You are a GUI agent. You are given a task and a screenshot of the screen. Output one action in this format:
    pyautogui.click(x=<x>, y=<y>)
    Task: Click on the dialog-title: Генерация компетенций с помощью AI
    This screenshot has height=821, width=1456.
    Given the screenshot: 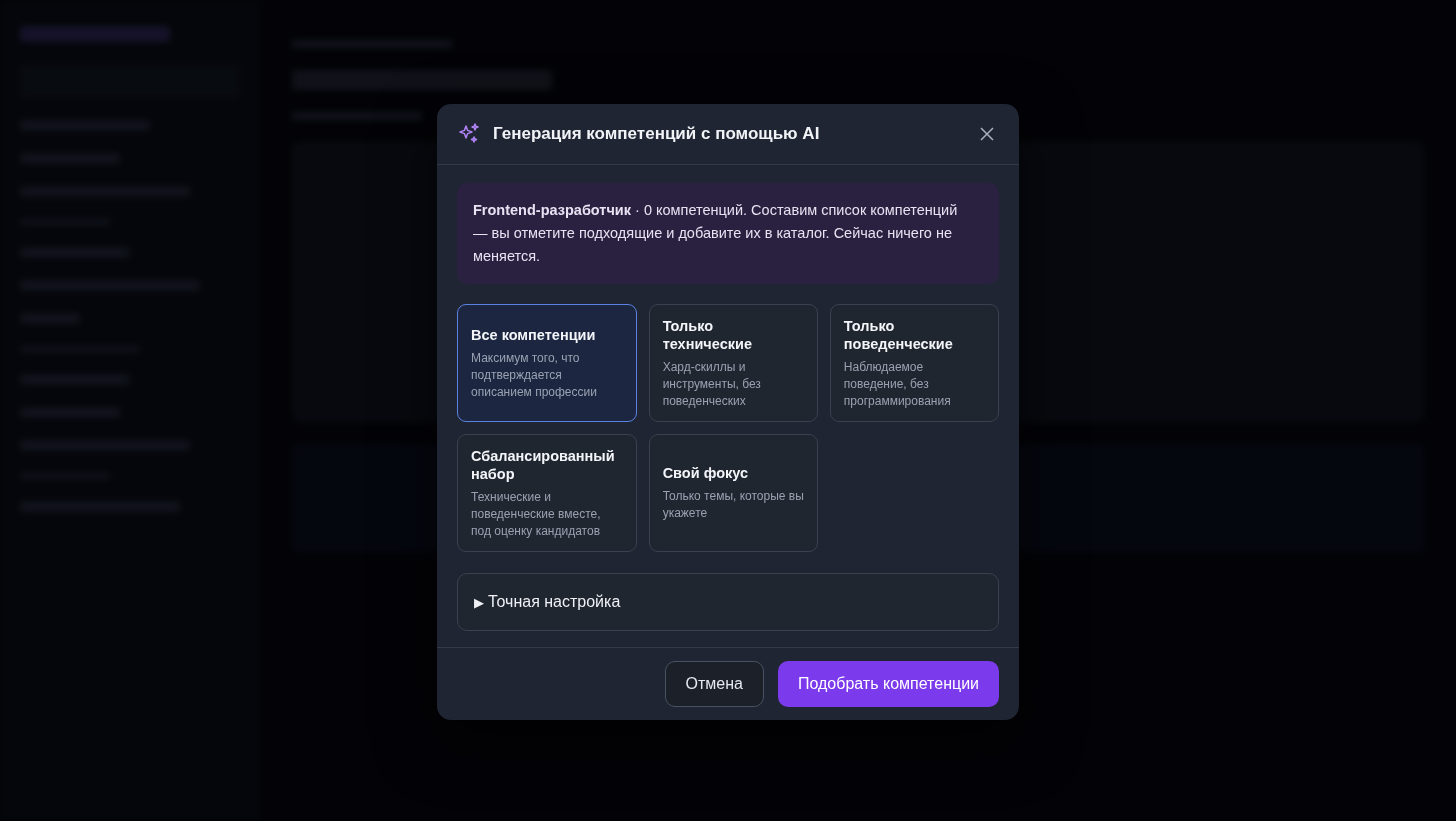 What is the action you would take?
    pyautogui.click(x=657, y=134)
    